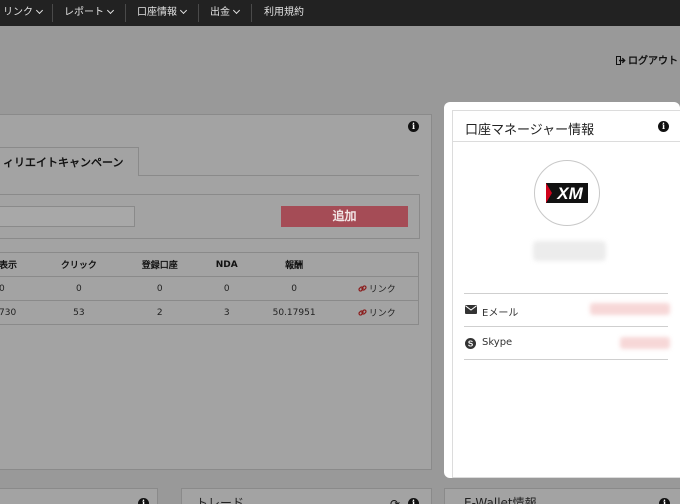 Image resolution: width=680 pixels, height=504 pixels. Describe the element at coordinates (569, 251) in the screenshot. I see `manager-name-redacted` at that location.